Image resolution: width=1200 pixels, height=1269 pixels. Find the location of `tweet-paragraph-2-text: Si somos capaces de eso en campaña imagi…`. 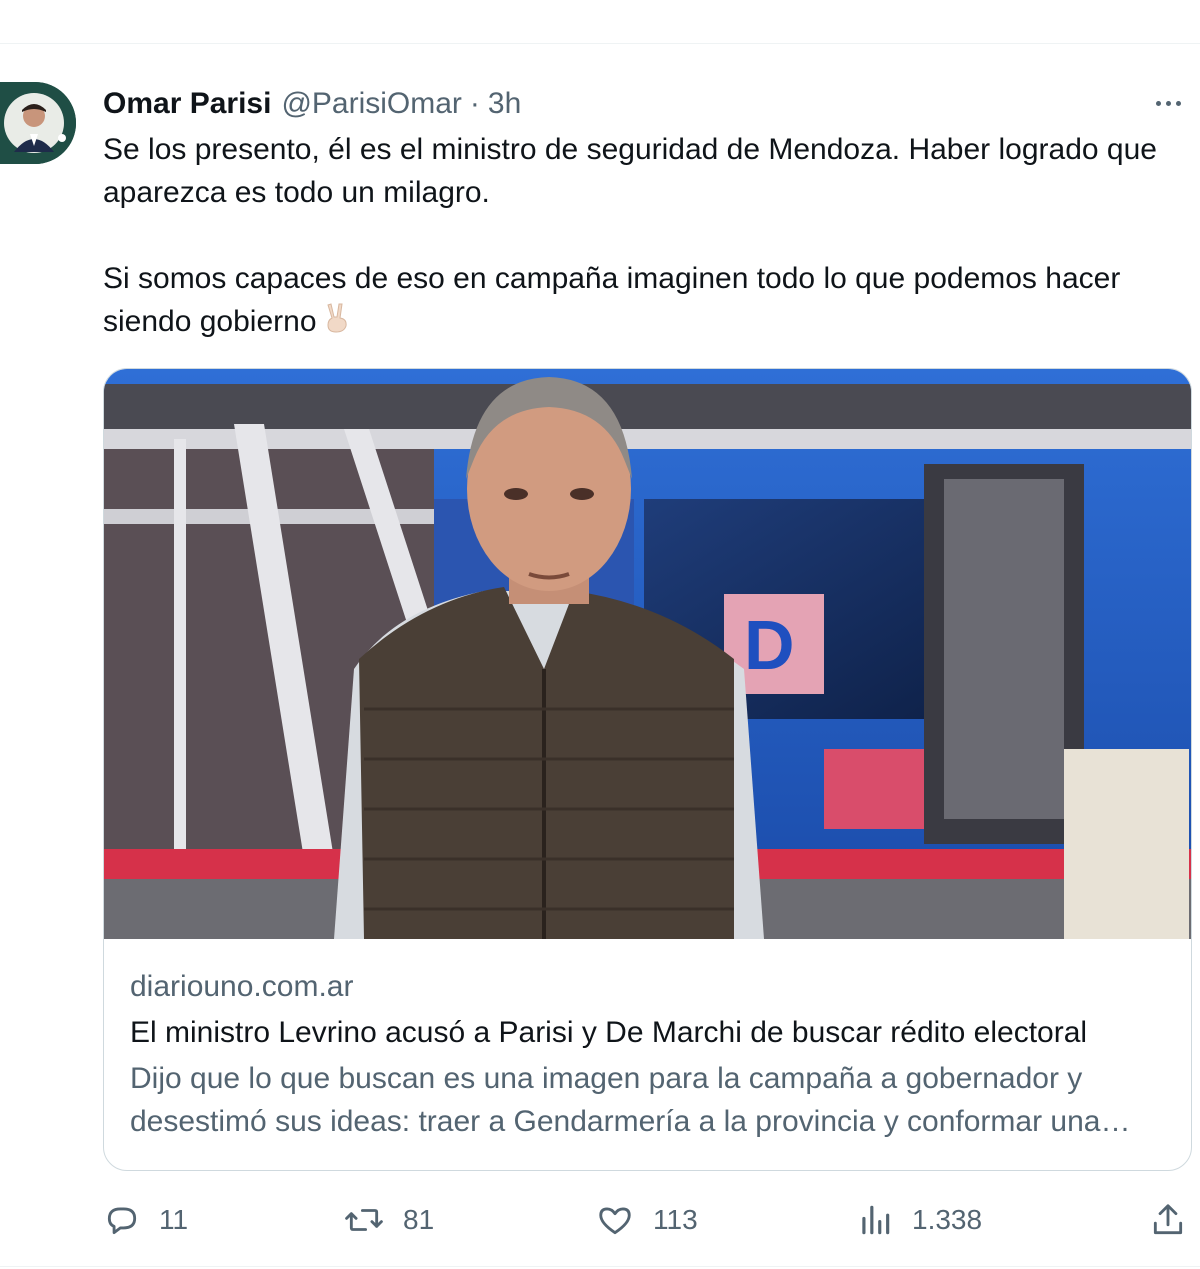

tweet-paragraph-2-text: Si somos capaces de eso en campaña imagi… is located at coordinates (612, 300).